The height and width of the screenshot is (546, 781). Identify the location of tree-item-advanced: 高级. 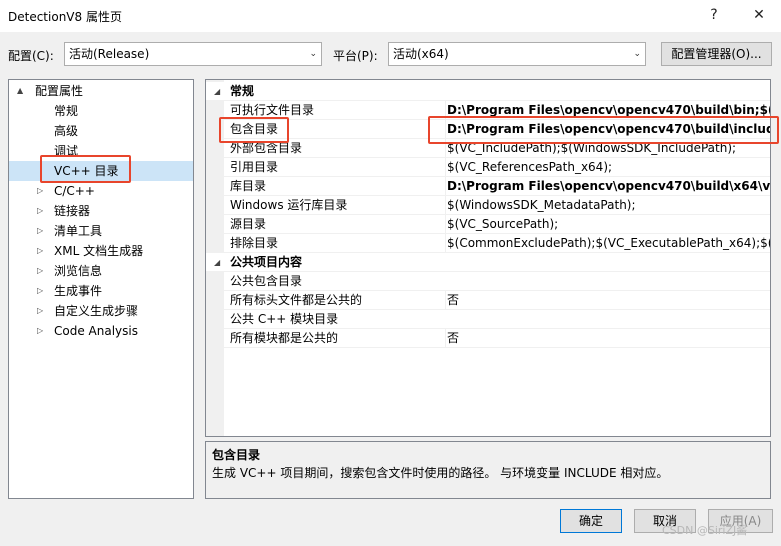
(101, 131).